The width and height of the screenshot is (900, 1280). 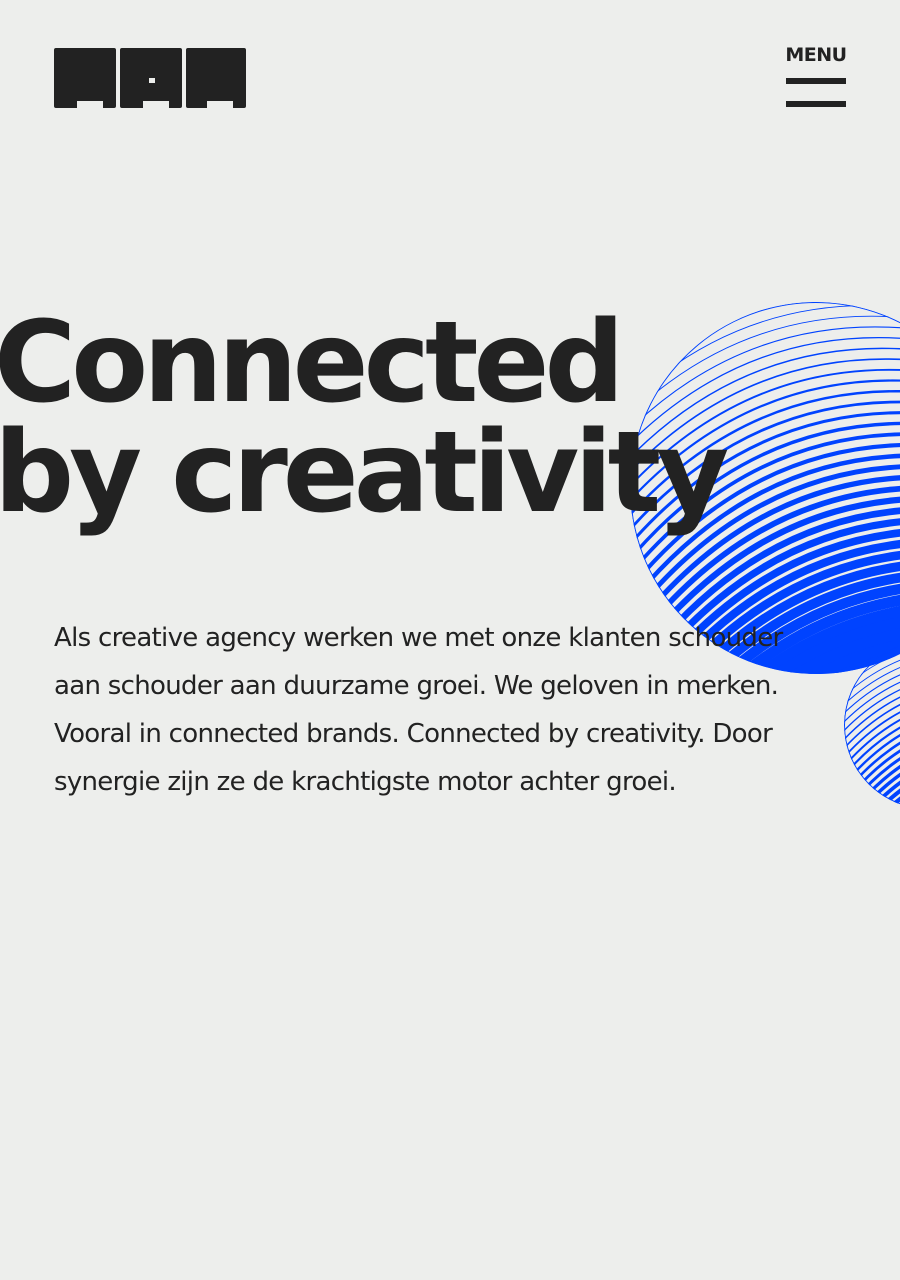 What do you see at coordinates (816, 77) in the screenshot?
I see `menu-button: MENU` at bounding box center [816, 77].